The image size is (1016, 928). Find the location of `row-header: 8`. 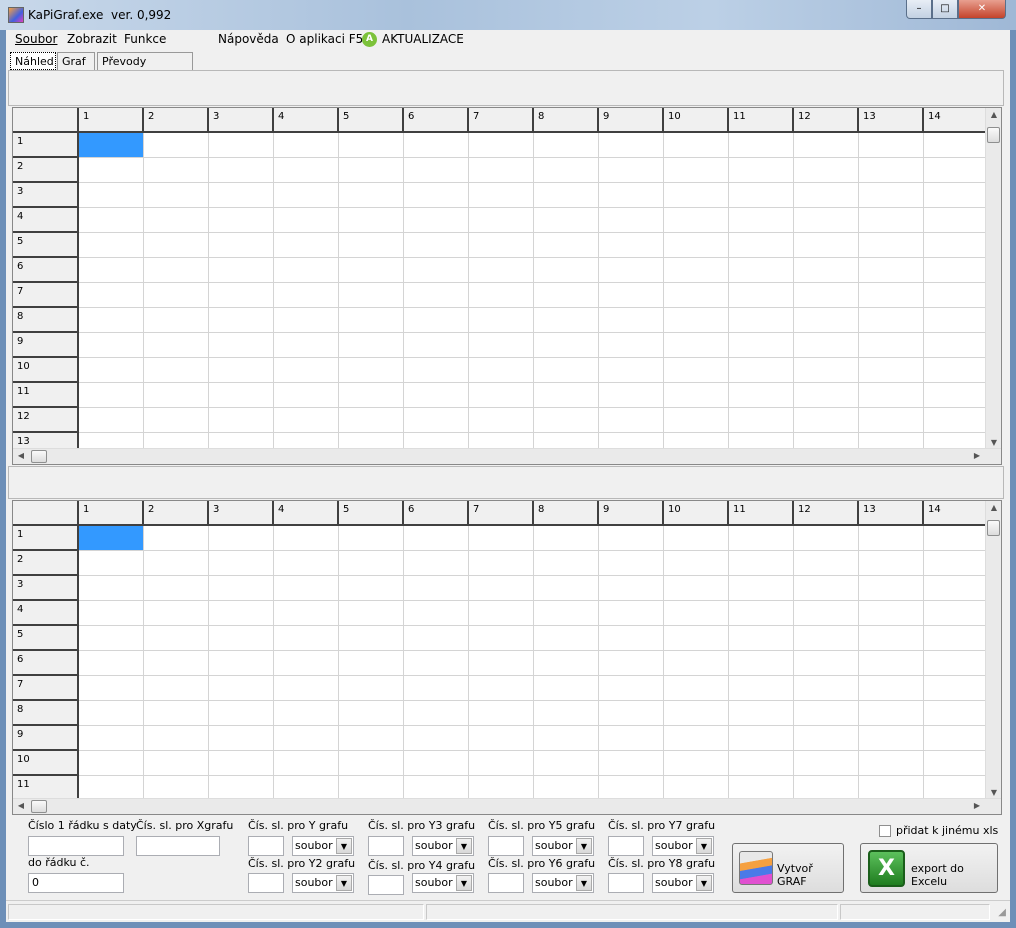

row-header: 8 is located at coordinates (46, 713).